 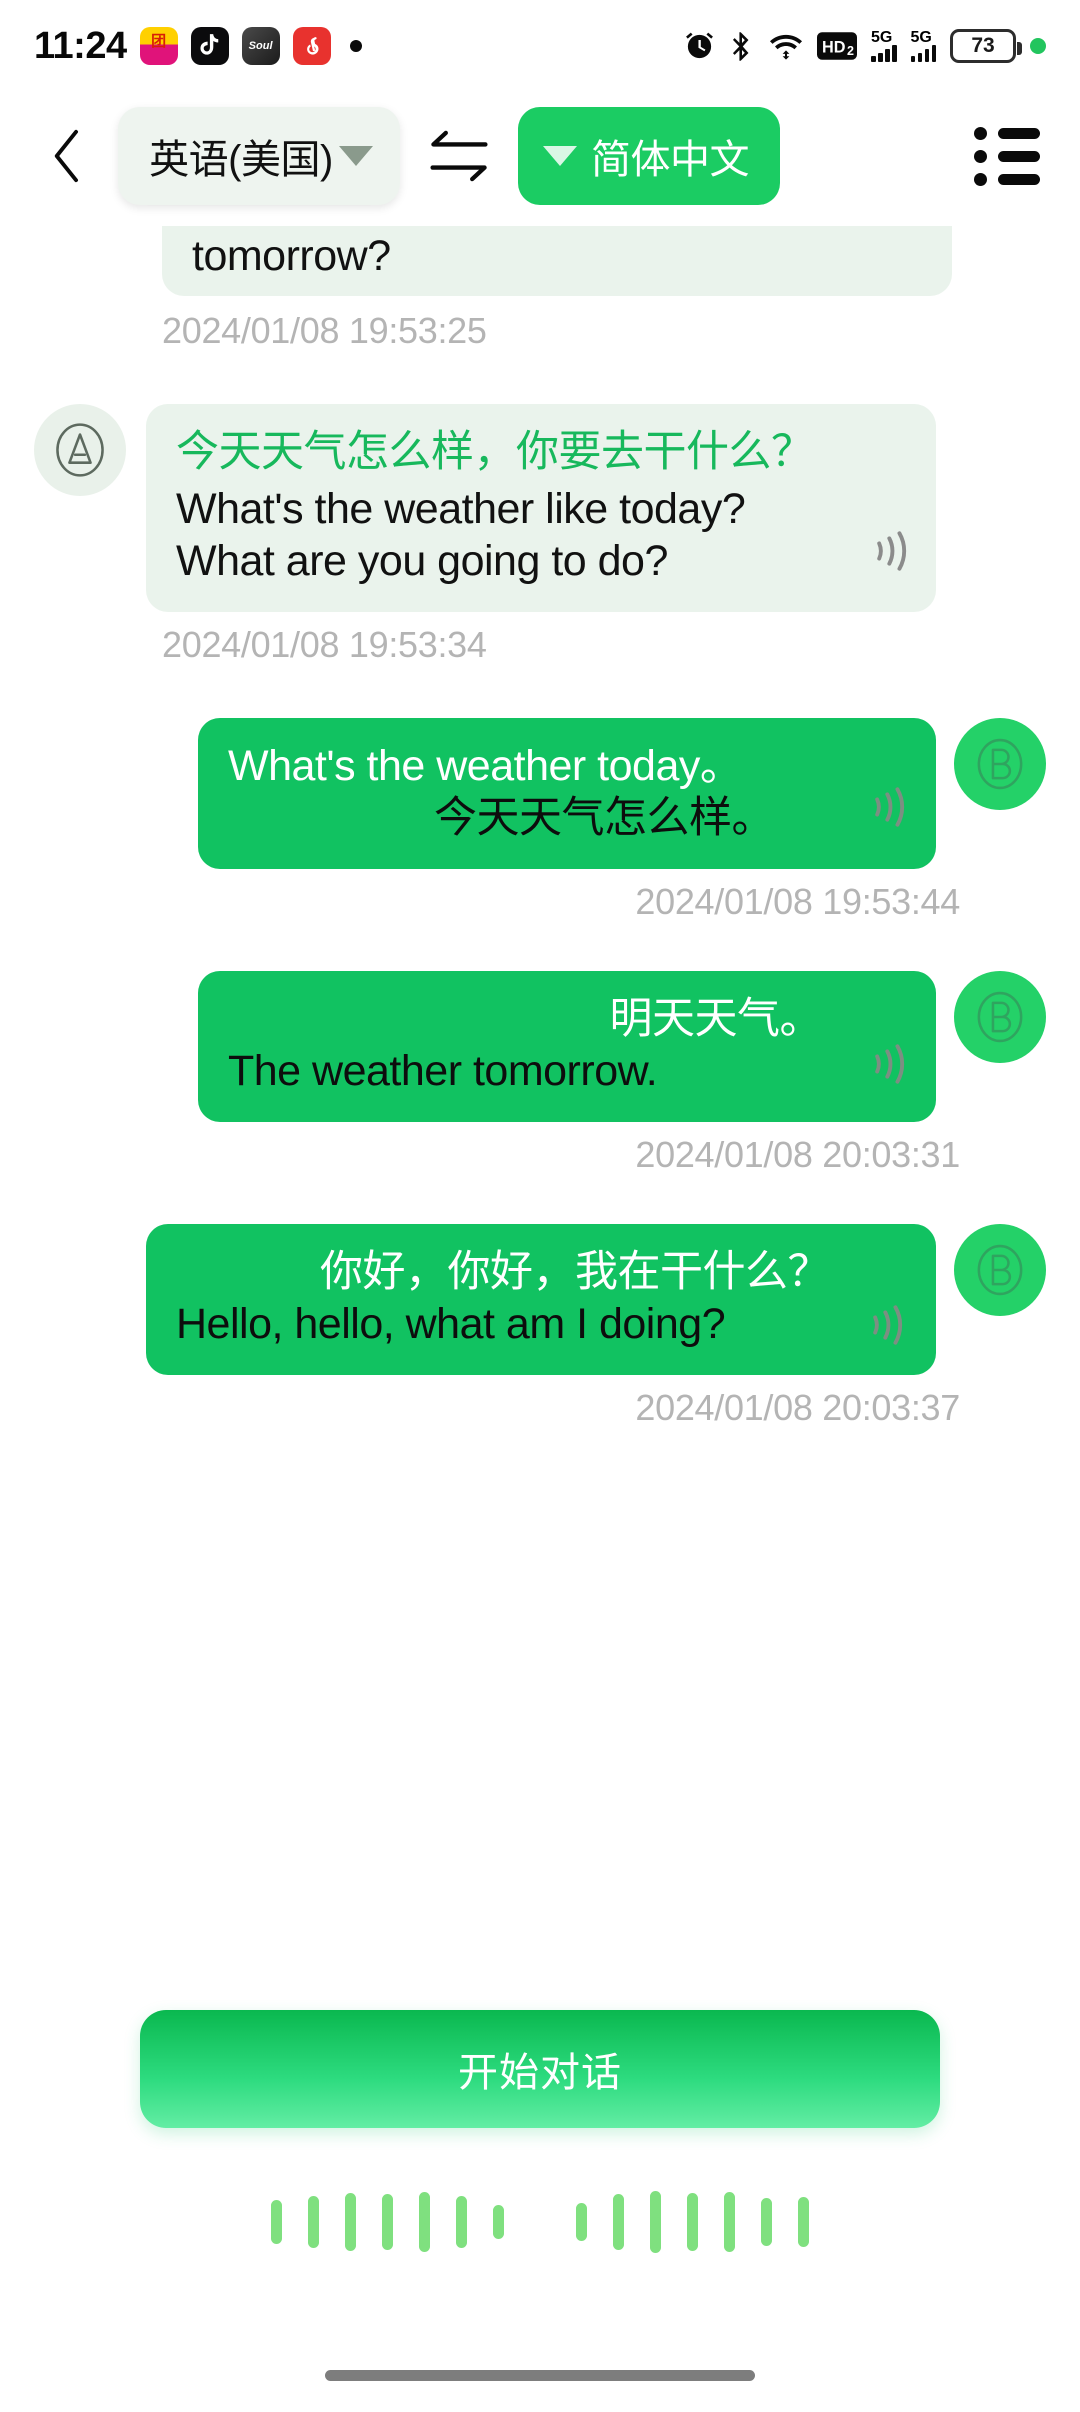 What do you see at coordinates (716, 1018) in the screenshot?
I see `message-text-zh: 明天天气。` at bounding box center [716, 1018].